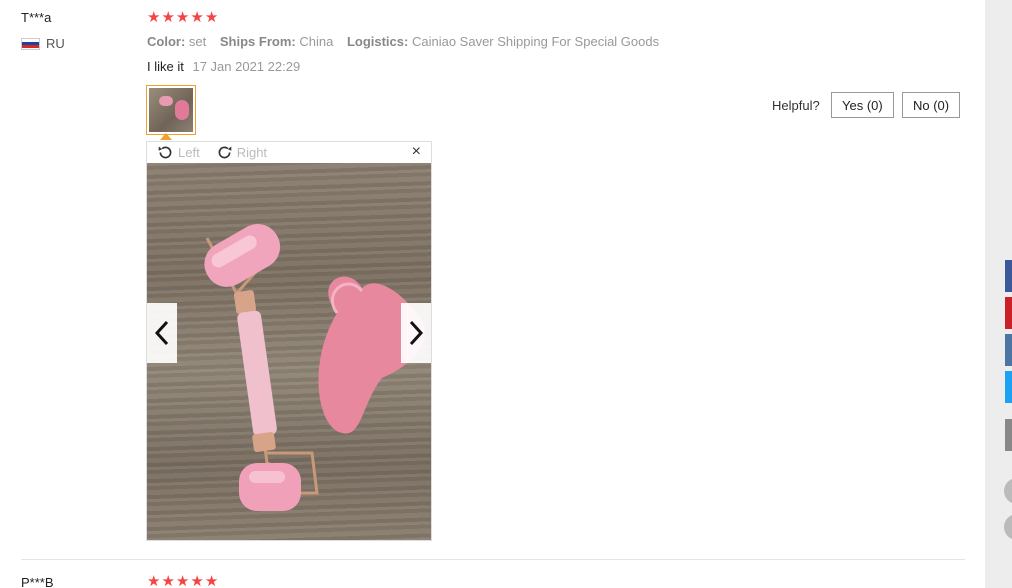 This screenshot has height=588, width=1012. What do you see at coordinates (43, 43) in the screenshot?
I see `reviewer-country: RU` at bounding box center [43, 43].